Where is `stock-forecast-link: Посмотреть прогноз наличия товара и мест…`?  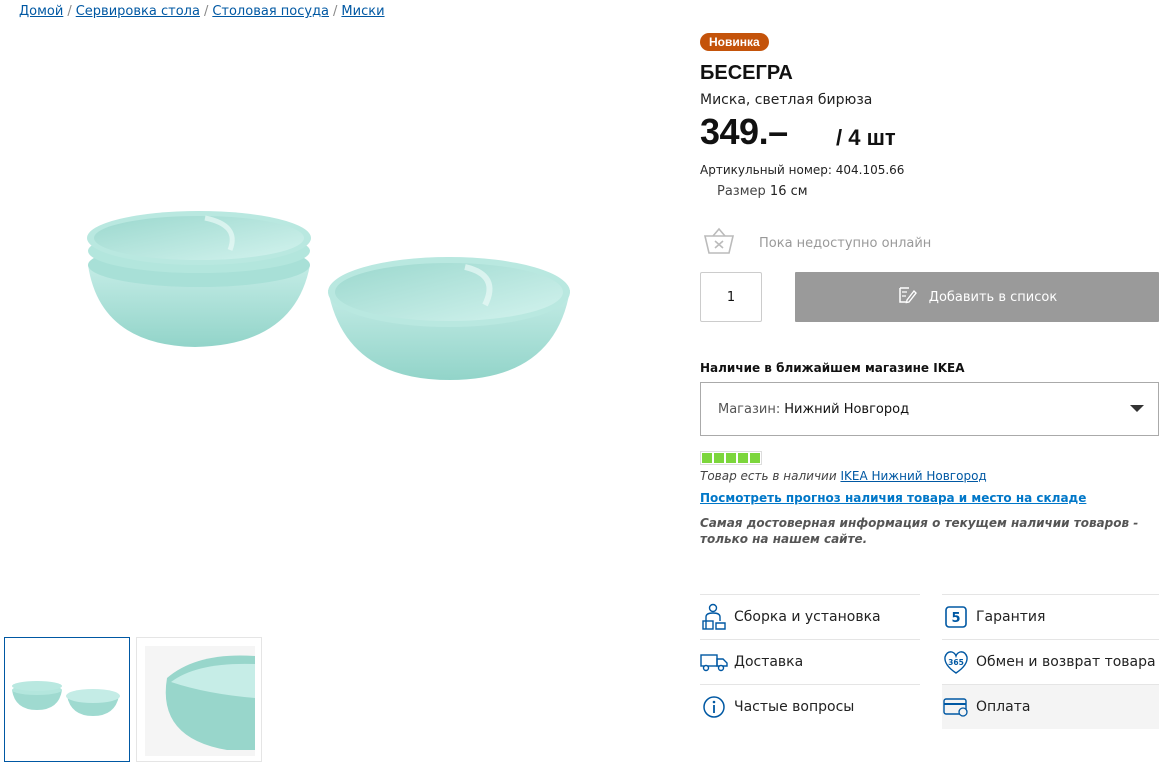
stock-forecast-link: Посмотреть прогноз наличия товара и мест… is located at coordinates (893, 498).